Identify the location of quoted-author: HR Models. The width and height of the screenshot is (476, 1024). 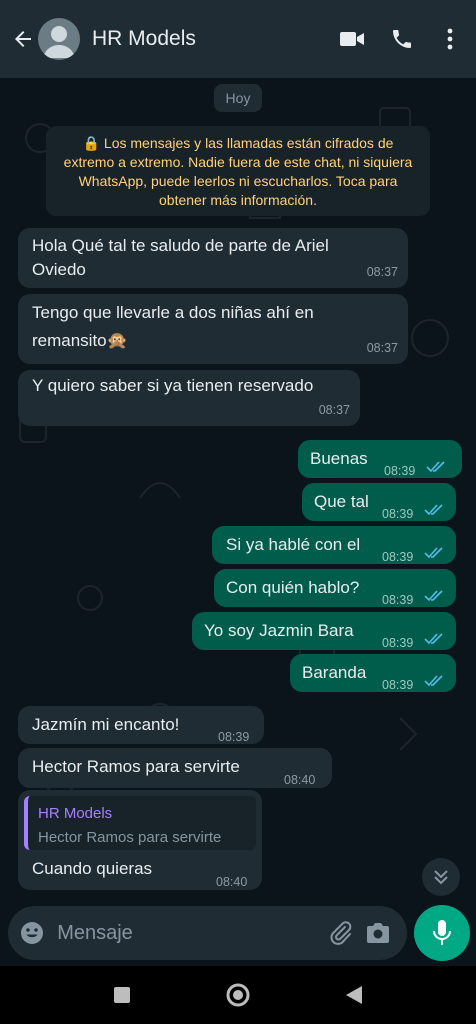
(75, 813).